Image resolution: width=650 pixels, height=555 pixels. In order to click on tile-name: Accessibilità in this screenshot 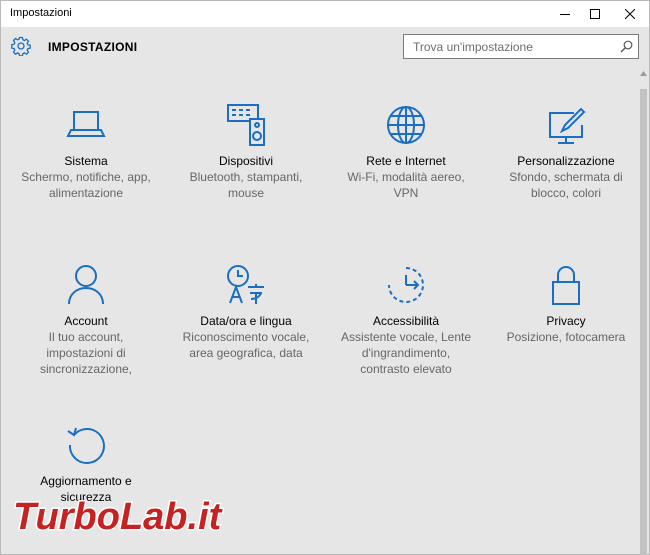, I will do `click(406, 321)`.